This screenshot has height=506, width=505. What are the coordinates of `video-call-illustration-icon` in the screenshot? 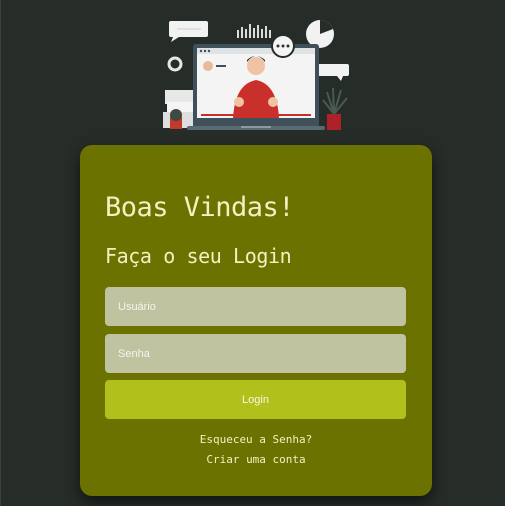 It's located at (257, 75).